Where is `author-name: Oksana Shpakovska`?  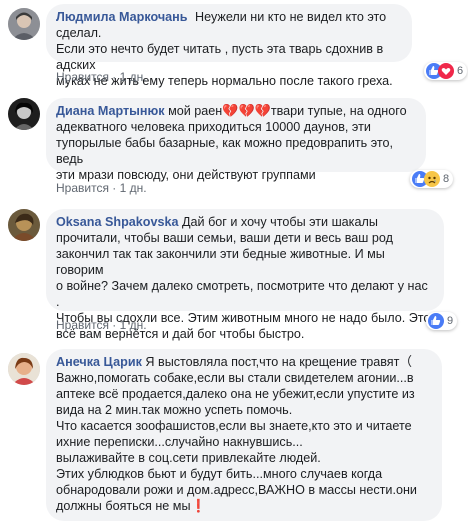 author-name: Oksana Shpakovska is located at coordinates (117, 222).